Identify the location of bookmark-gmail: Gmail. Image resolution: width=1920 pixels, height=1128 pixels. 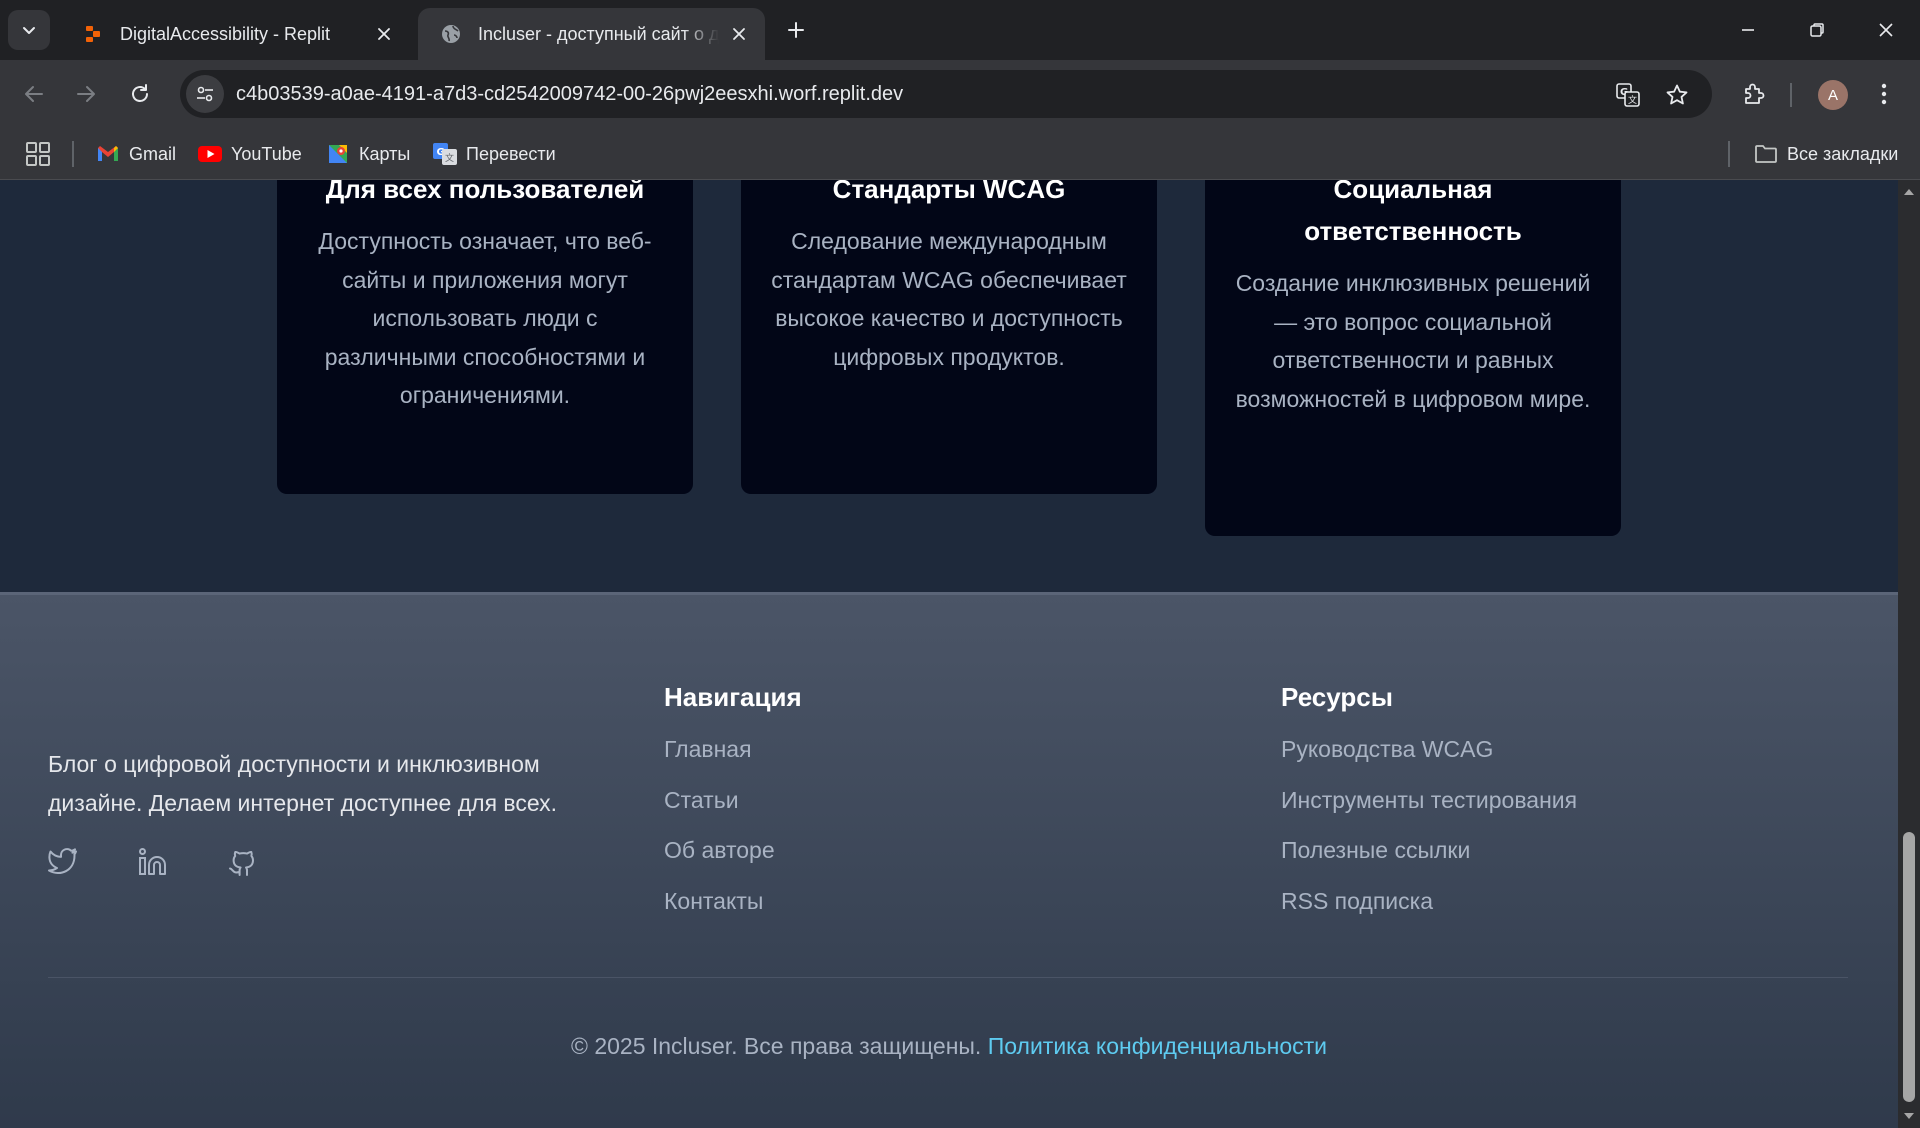
(136, 154).